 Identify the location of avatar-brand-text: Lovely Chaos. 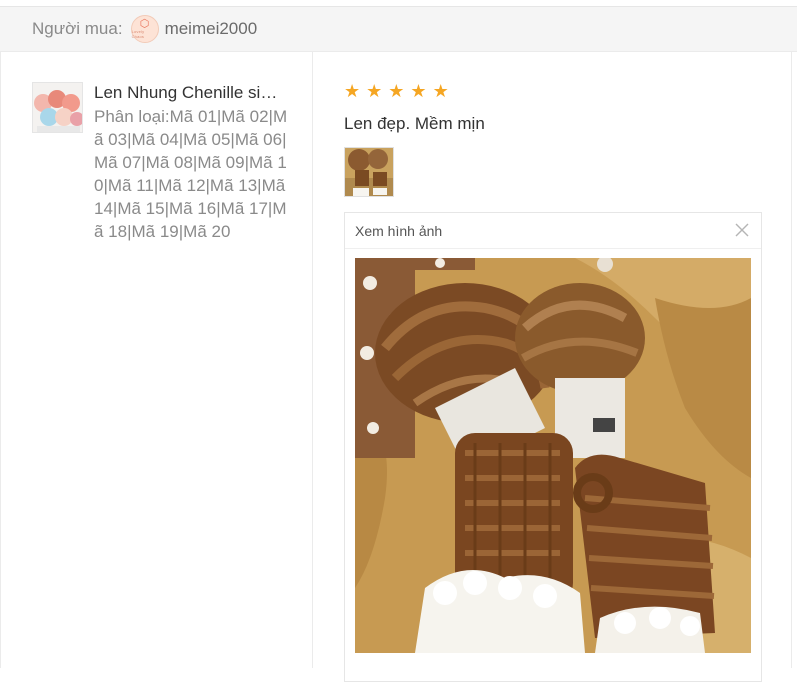
(138, 34).